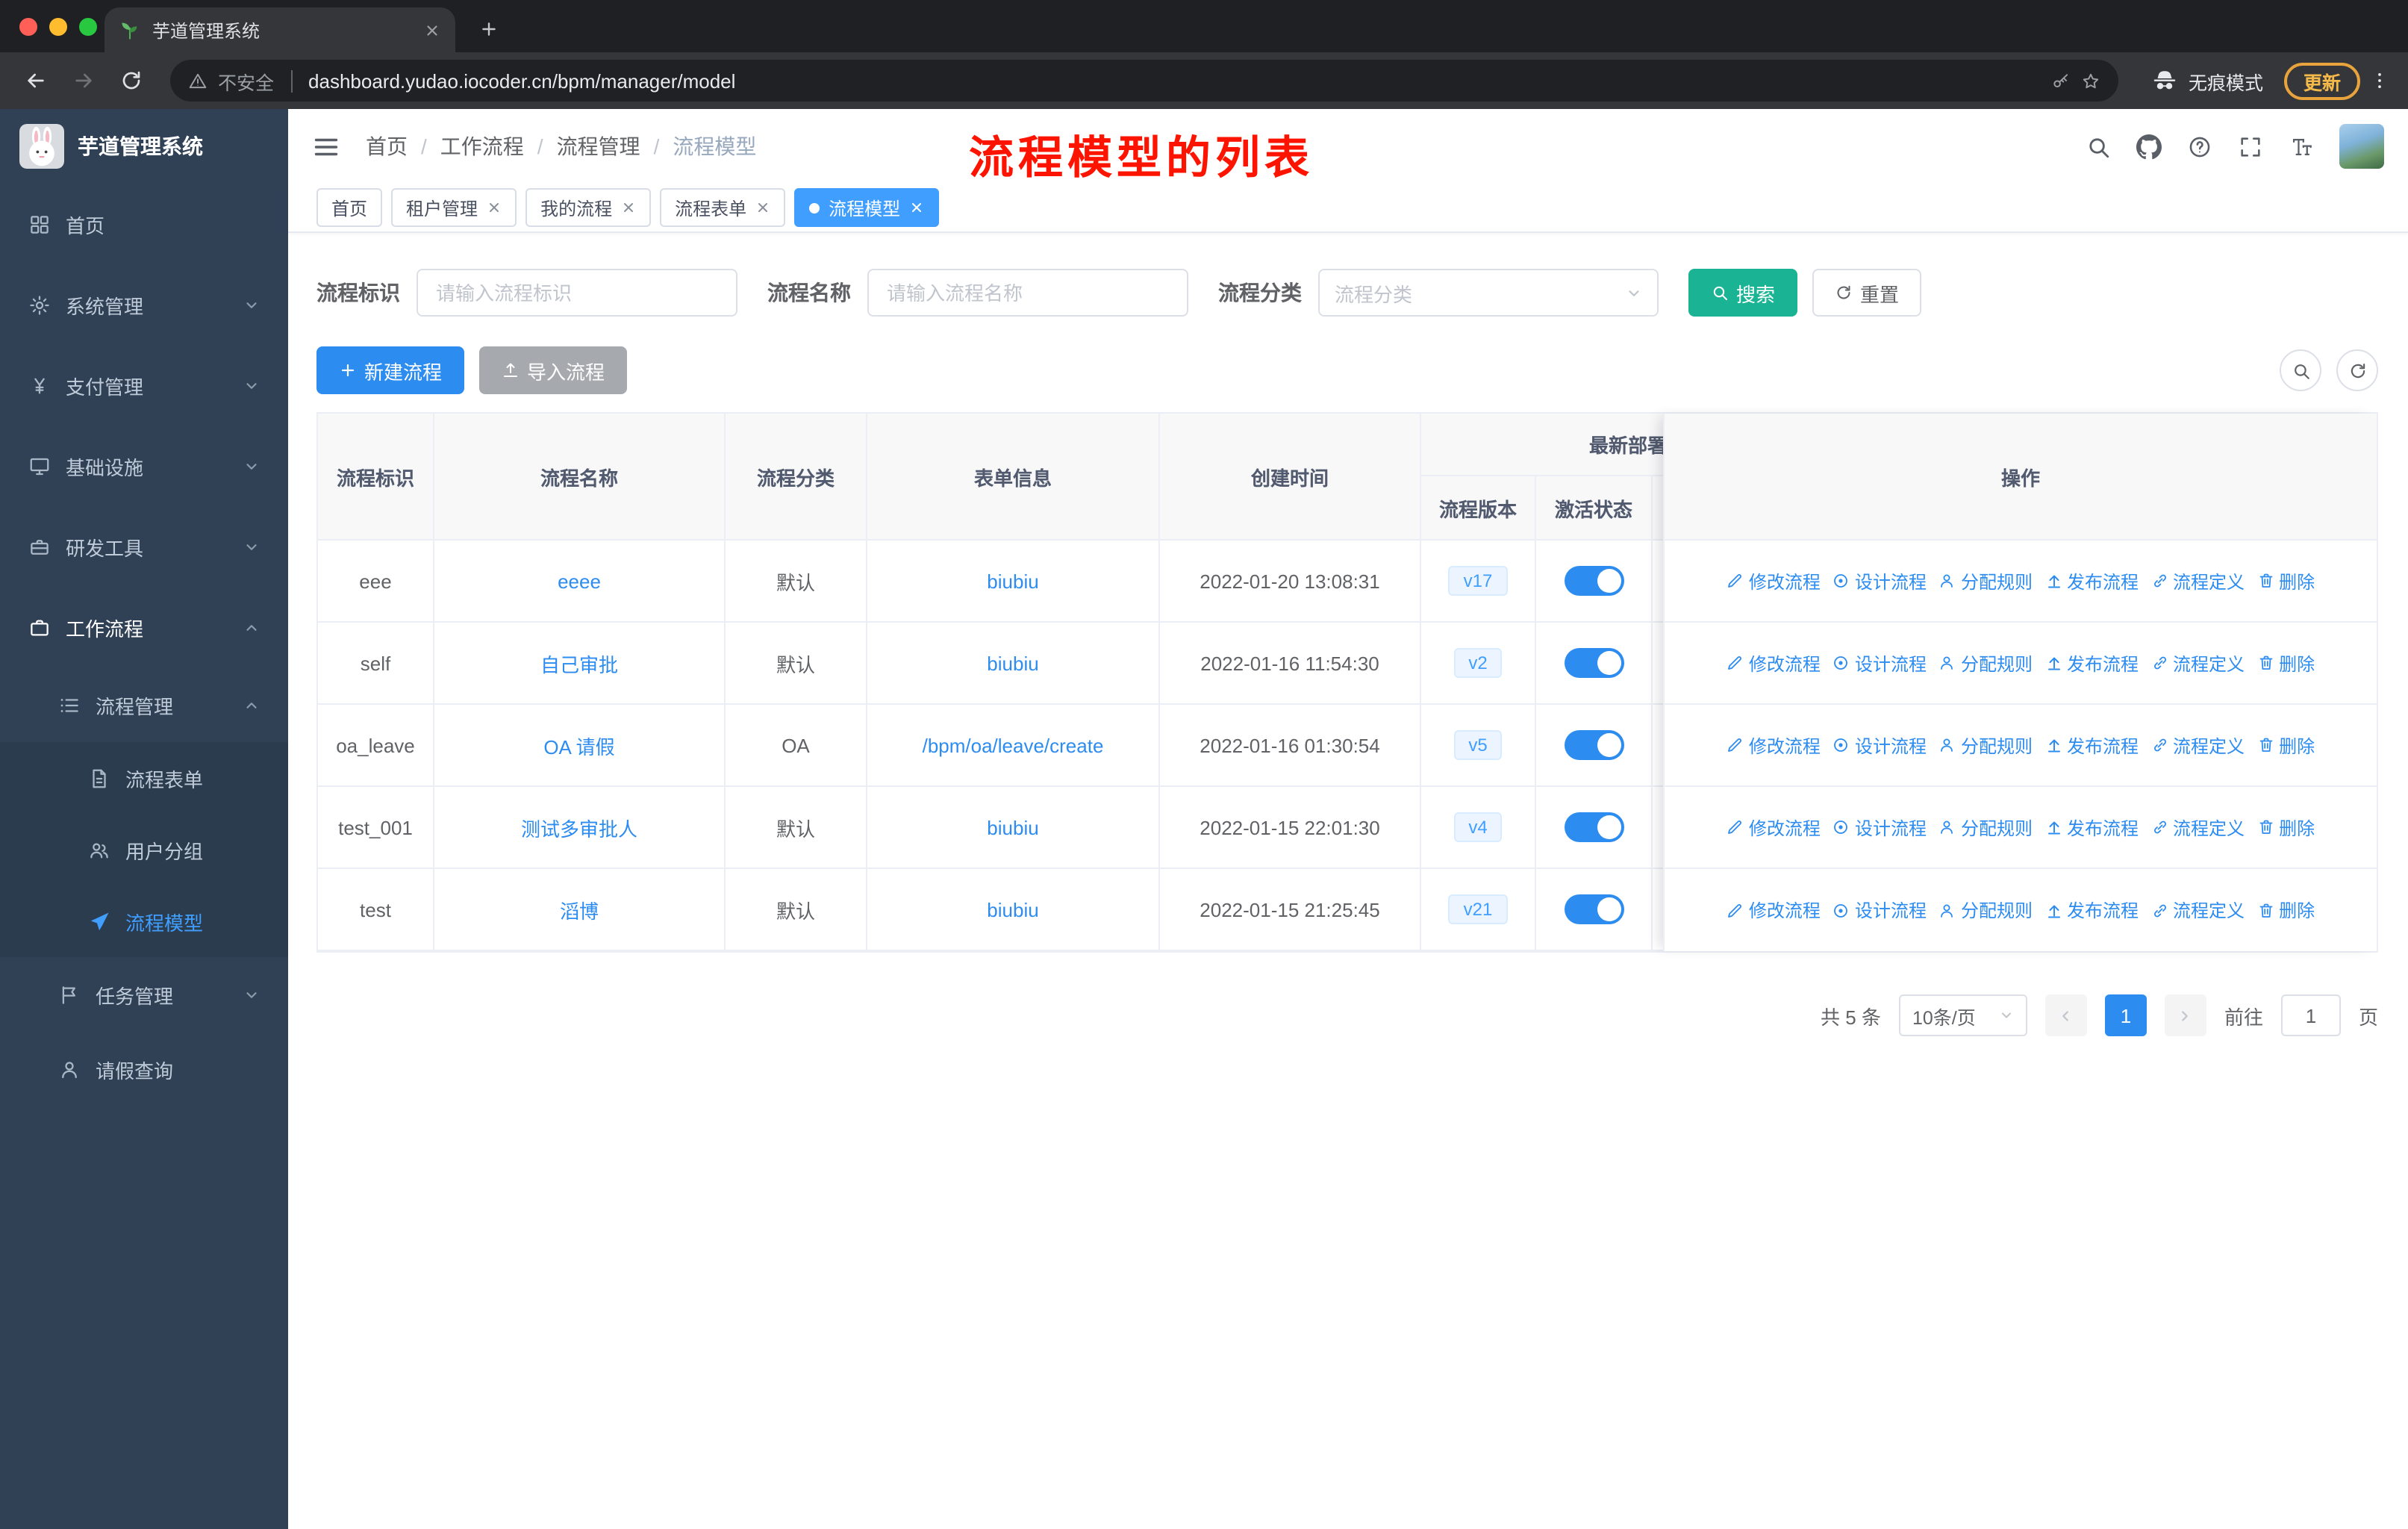 The height and width of the screenshot is (1529, 2408). Describe the element at coordinates (577, 293) in the screenshot. I see `process-id-input` at that location.